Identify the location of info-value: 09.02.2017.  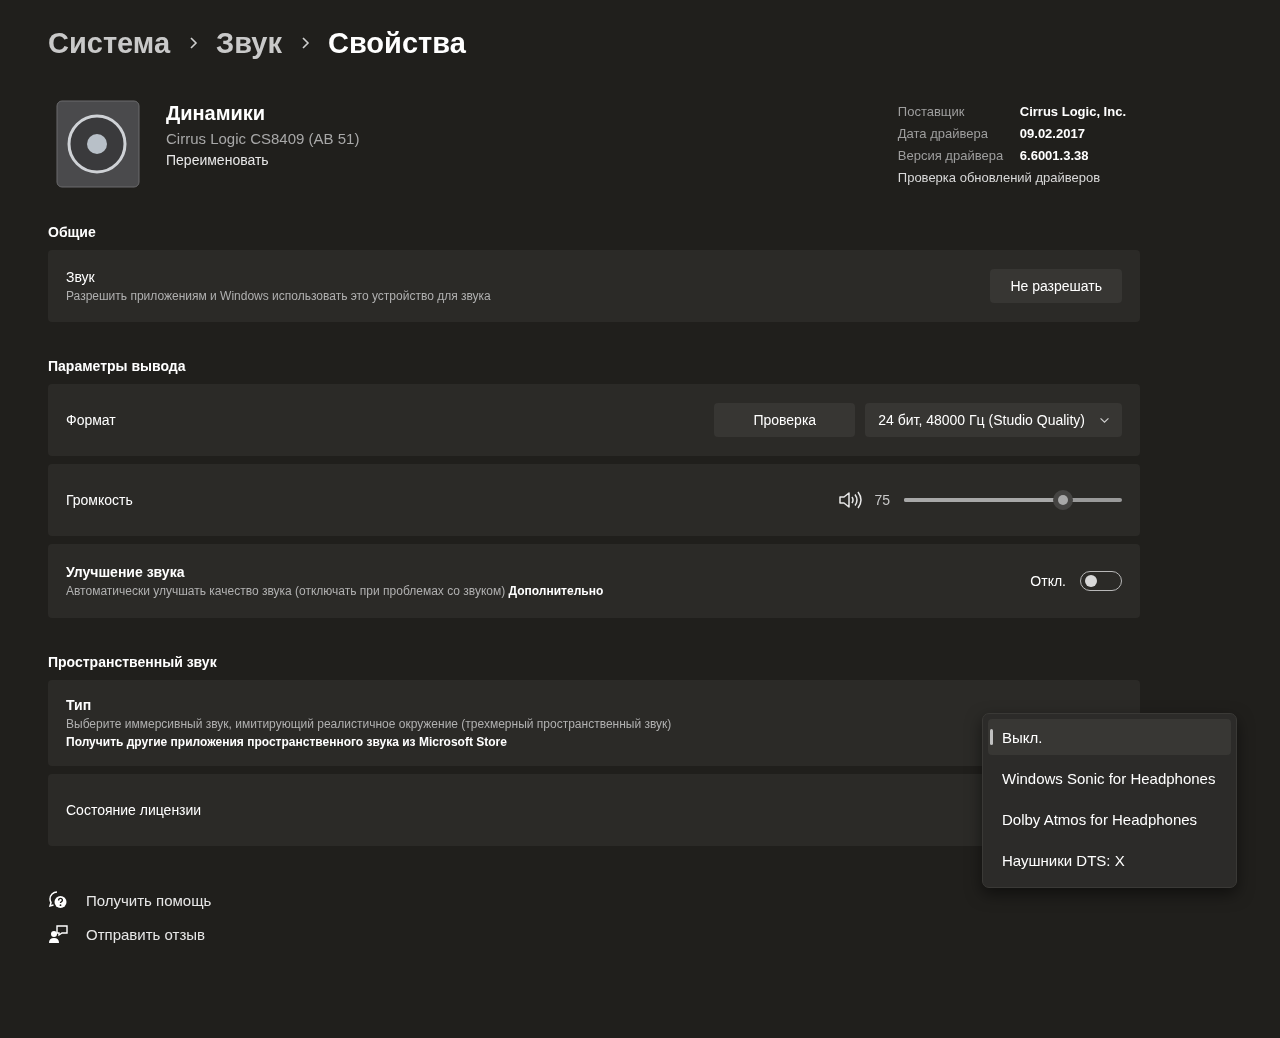
(1052, 133).